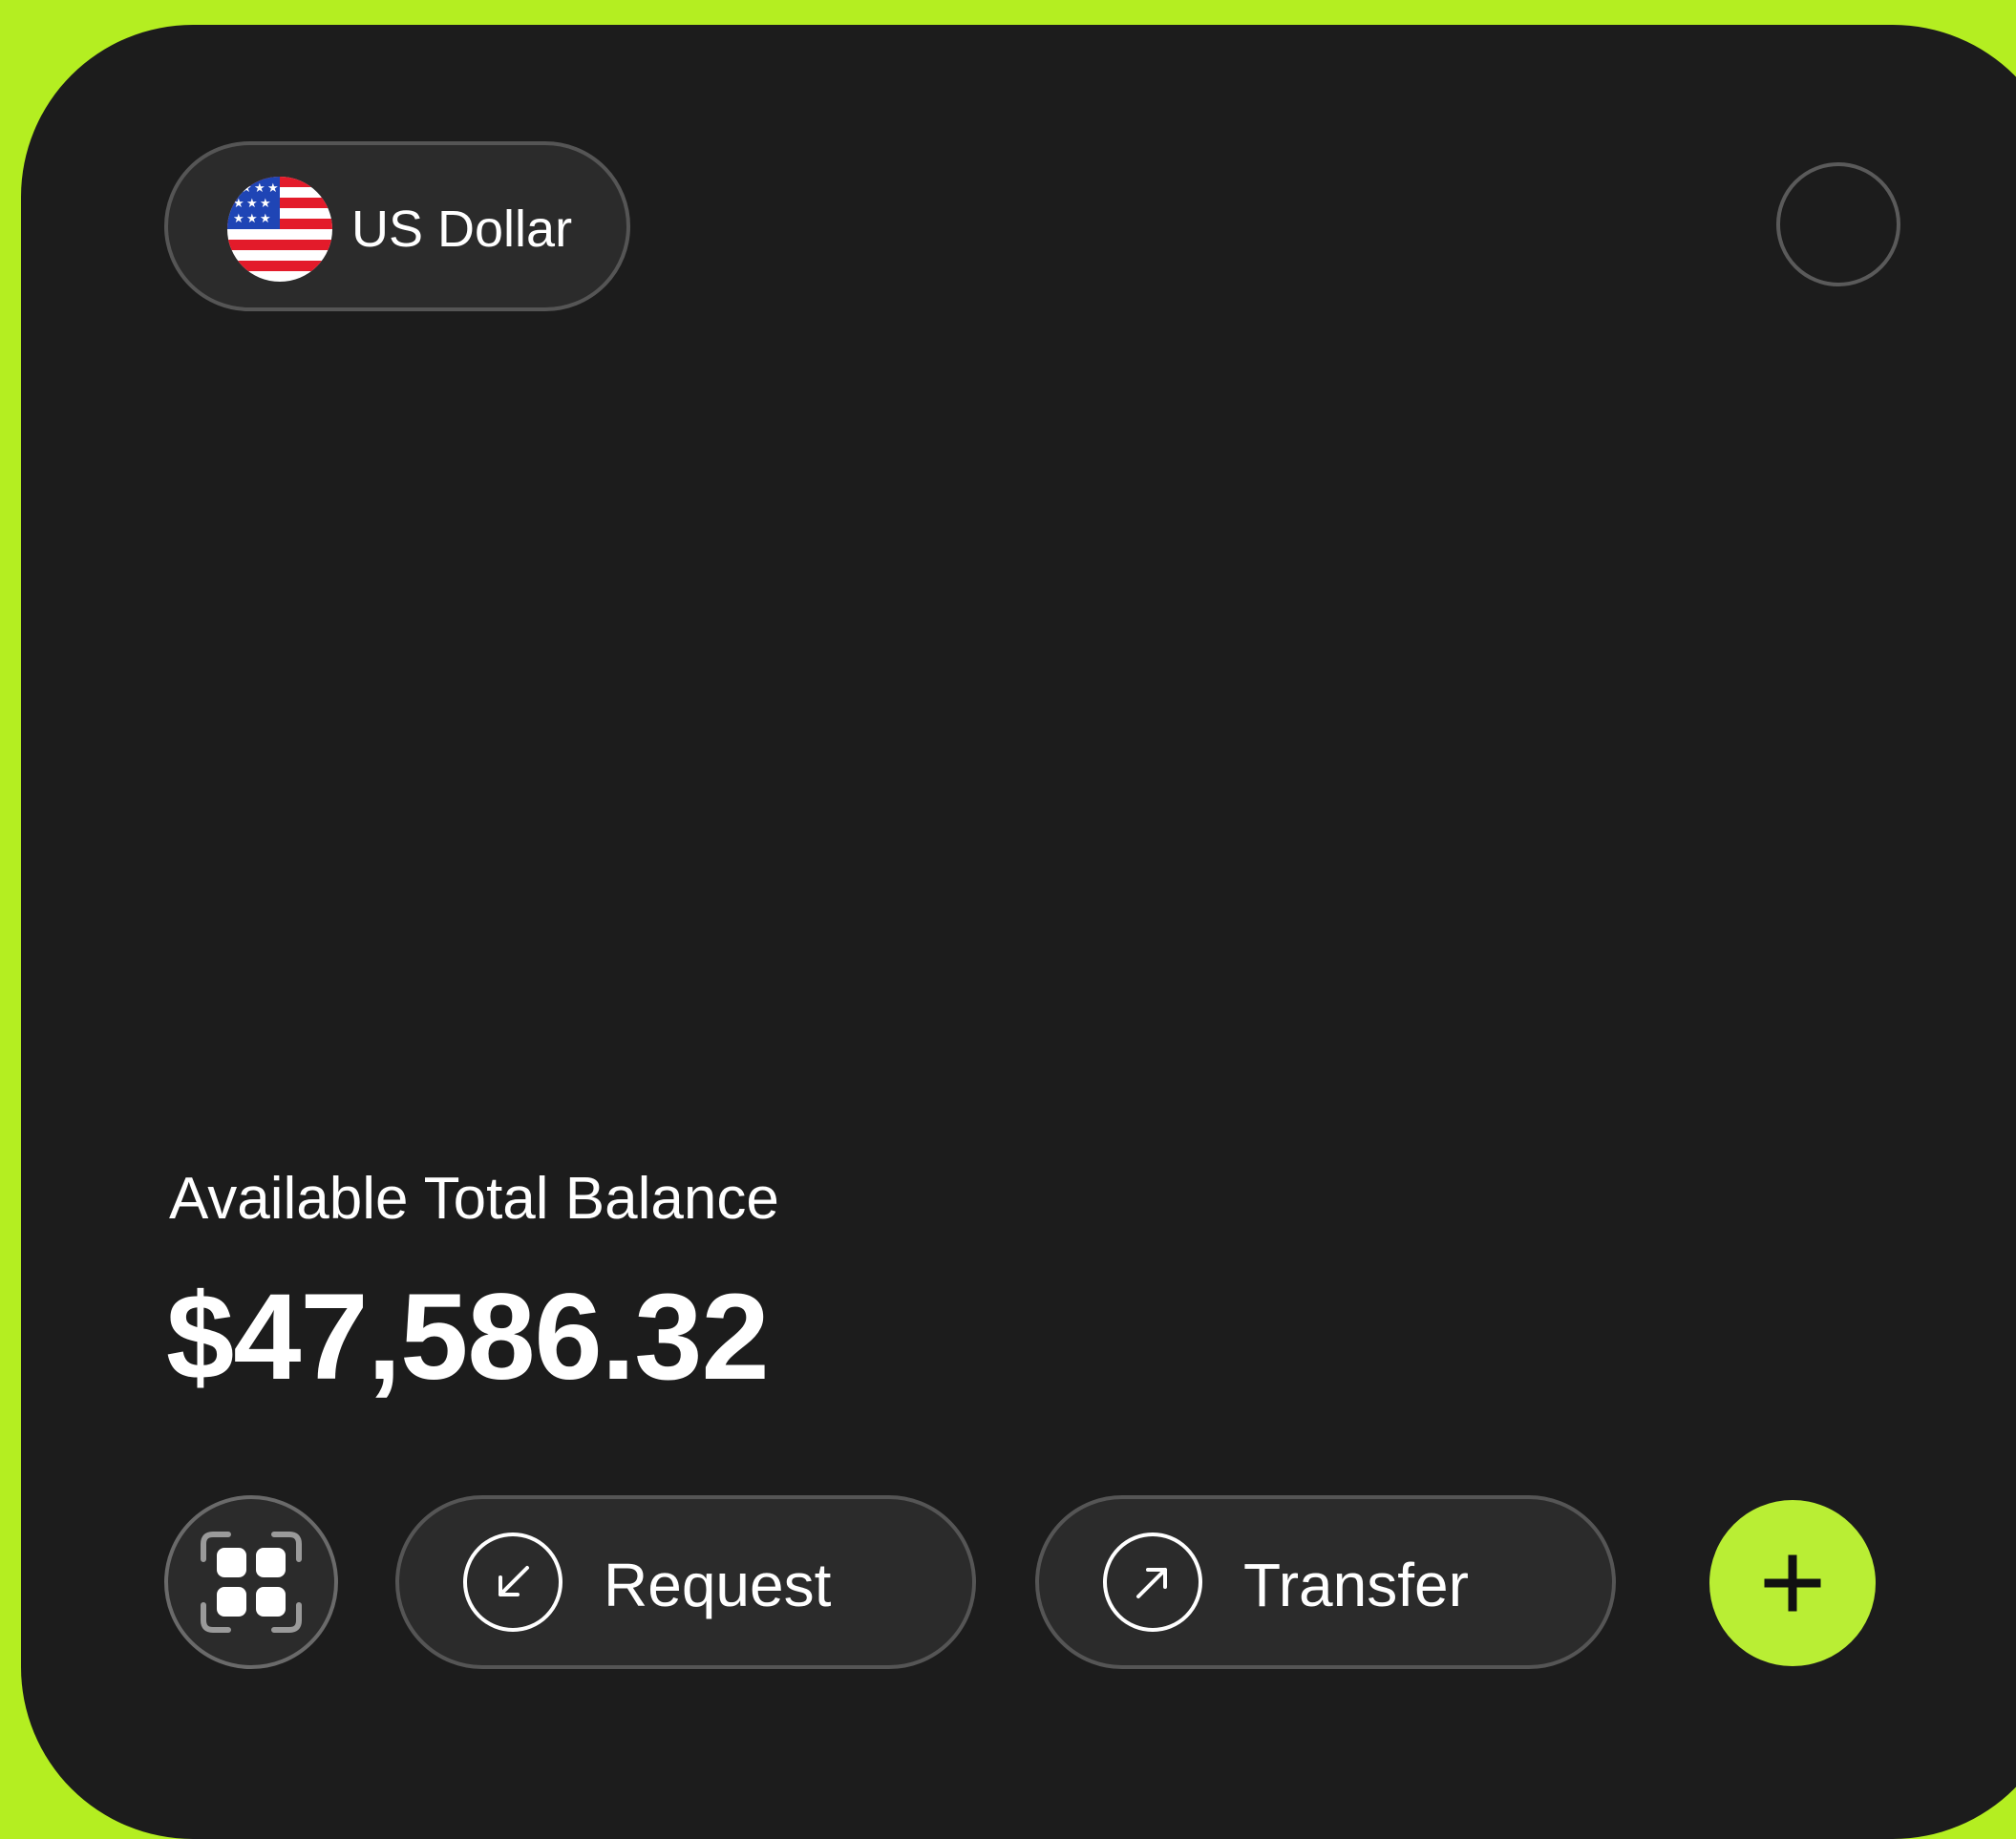 The width and height of the screenshot is (2016, 1839). I want to click on grid-menu-button, so click(251, 1582).